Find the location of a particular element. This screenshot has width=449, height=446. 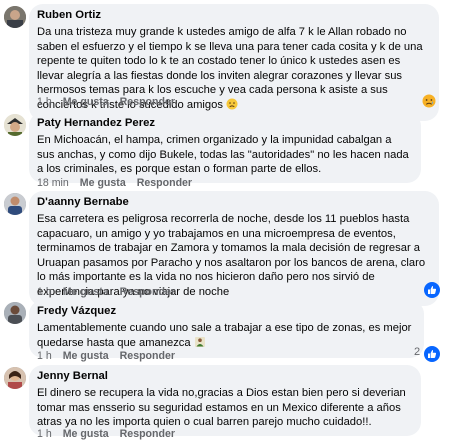

sad-reaction-icon is located at coordinates (429, 101).